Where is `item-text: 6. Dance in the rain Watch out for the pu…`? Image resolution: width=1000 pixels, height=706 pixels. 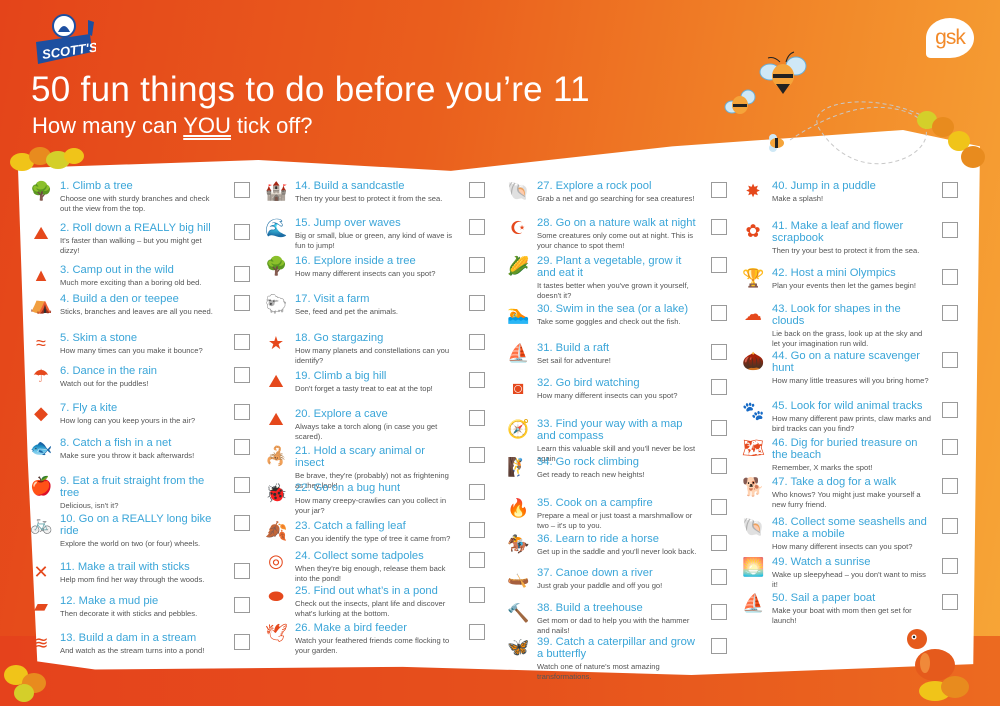 item-text: 6. Dance in the rain Watch out for the pu… is located at coordinates (140, 377).